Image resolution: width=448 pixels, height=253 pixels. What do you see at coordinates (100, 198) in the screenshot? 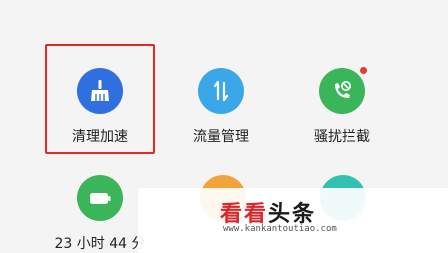
I see `battery-icon` at bounding box center [100, 198].